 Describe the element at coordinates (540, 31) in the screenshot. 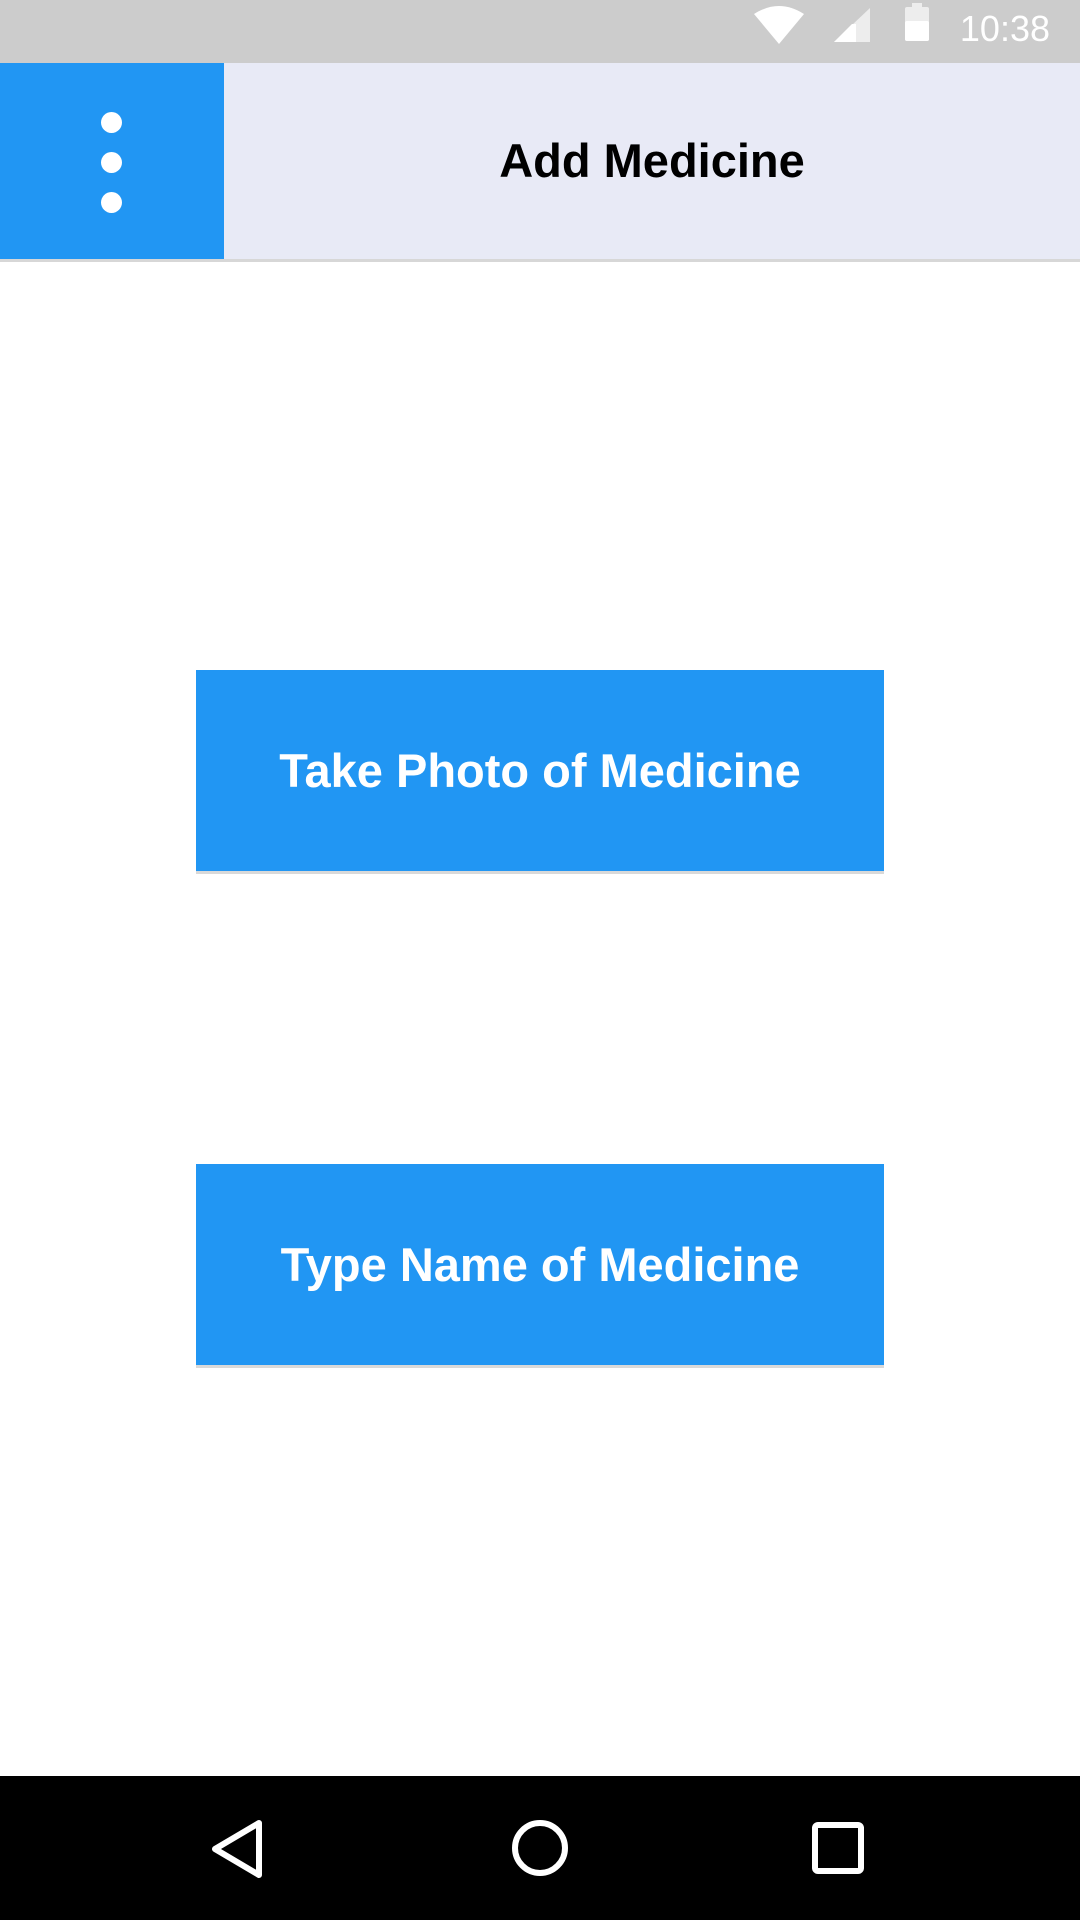

I see `status-bar: 10:38` at that location.